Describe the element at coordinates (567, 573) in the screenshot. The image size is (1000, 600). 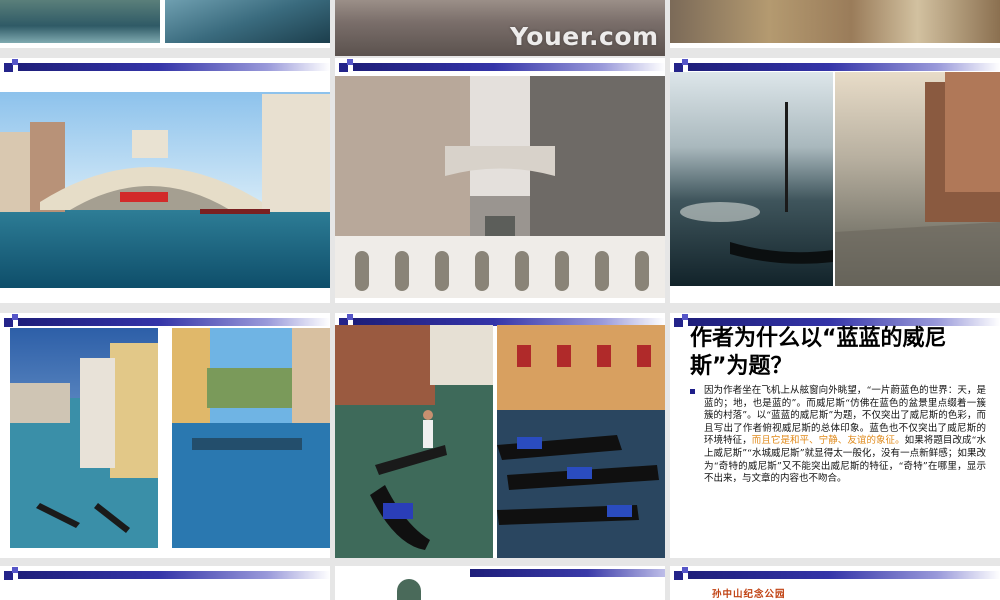
I see `slide-header-bar-short` at that location.